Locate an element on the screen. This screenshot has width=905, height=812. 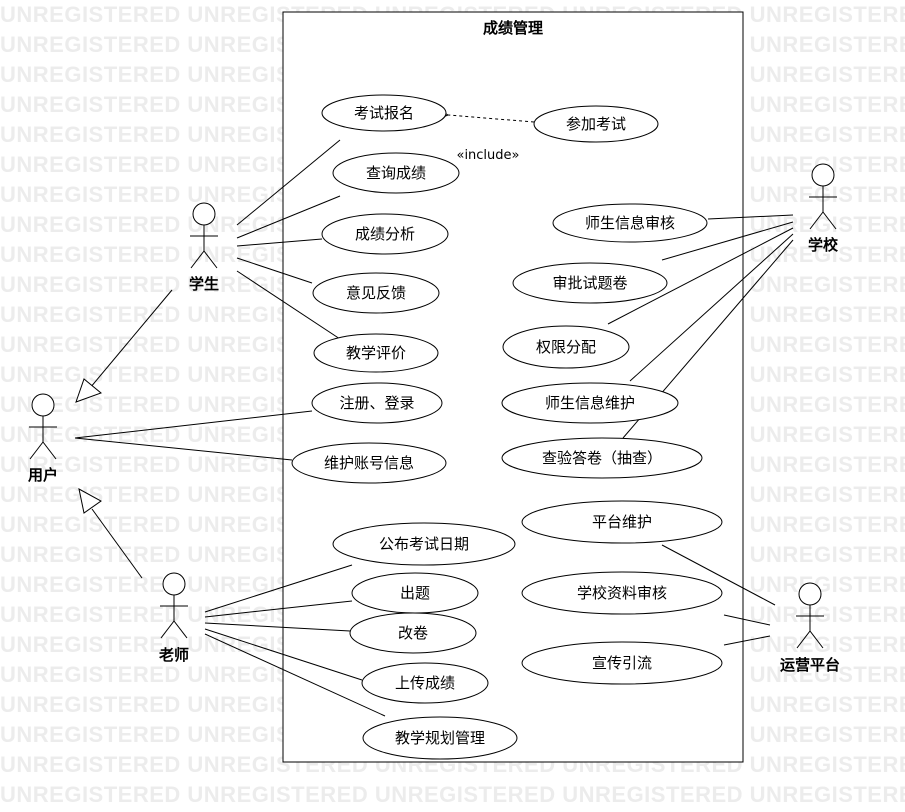
use-case-register-login: 注册、登录 is located at coordinates (377, 403).